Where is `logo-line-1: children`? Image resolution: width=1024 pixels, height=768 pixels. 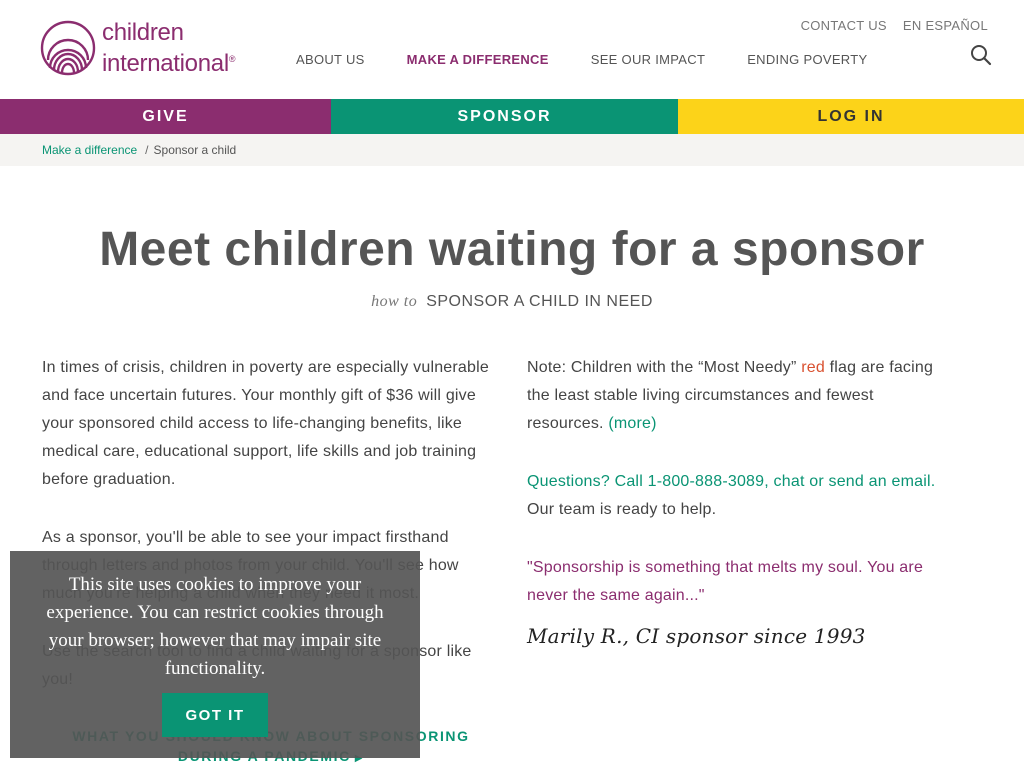 logo-line-1: children is located at coordinates (143, 32).